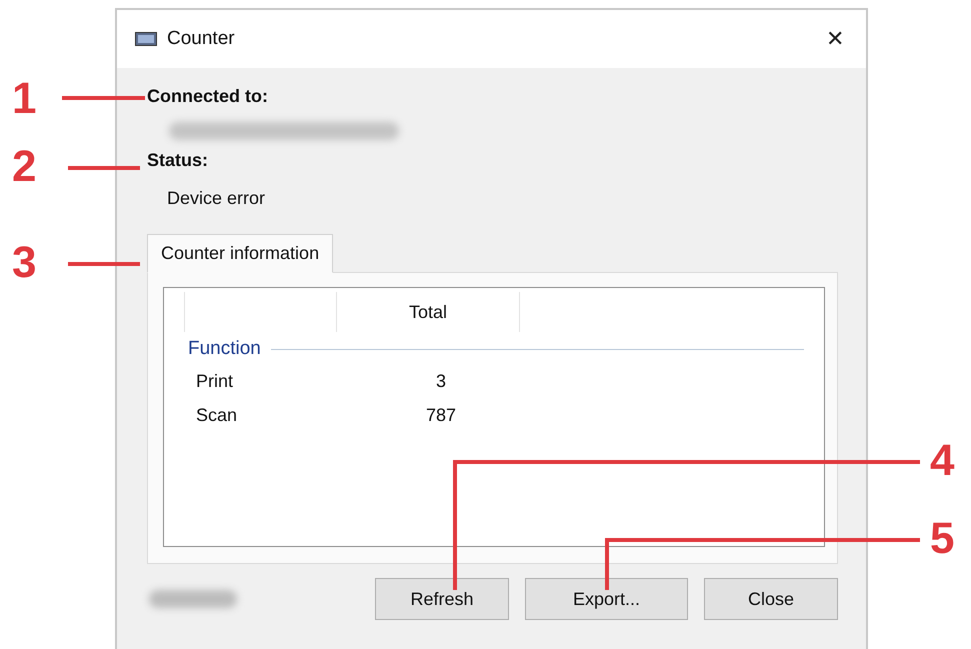 The height and width of the screenshot is (649, 971). What do you see at coordinates (24, 99) in the screenshot?
I see `callout-number: 1` at bounding box center [24, 99].